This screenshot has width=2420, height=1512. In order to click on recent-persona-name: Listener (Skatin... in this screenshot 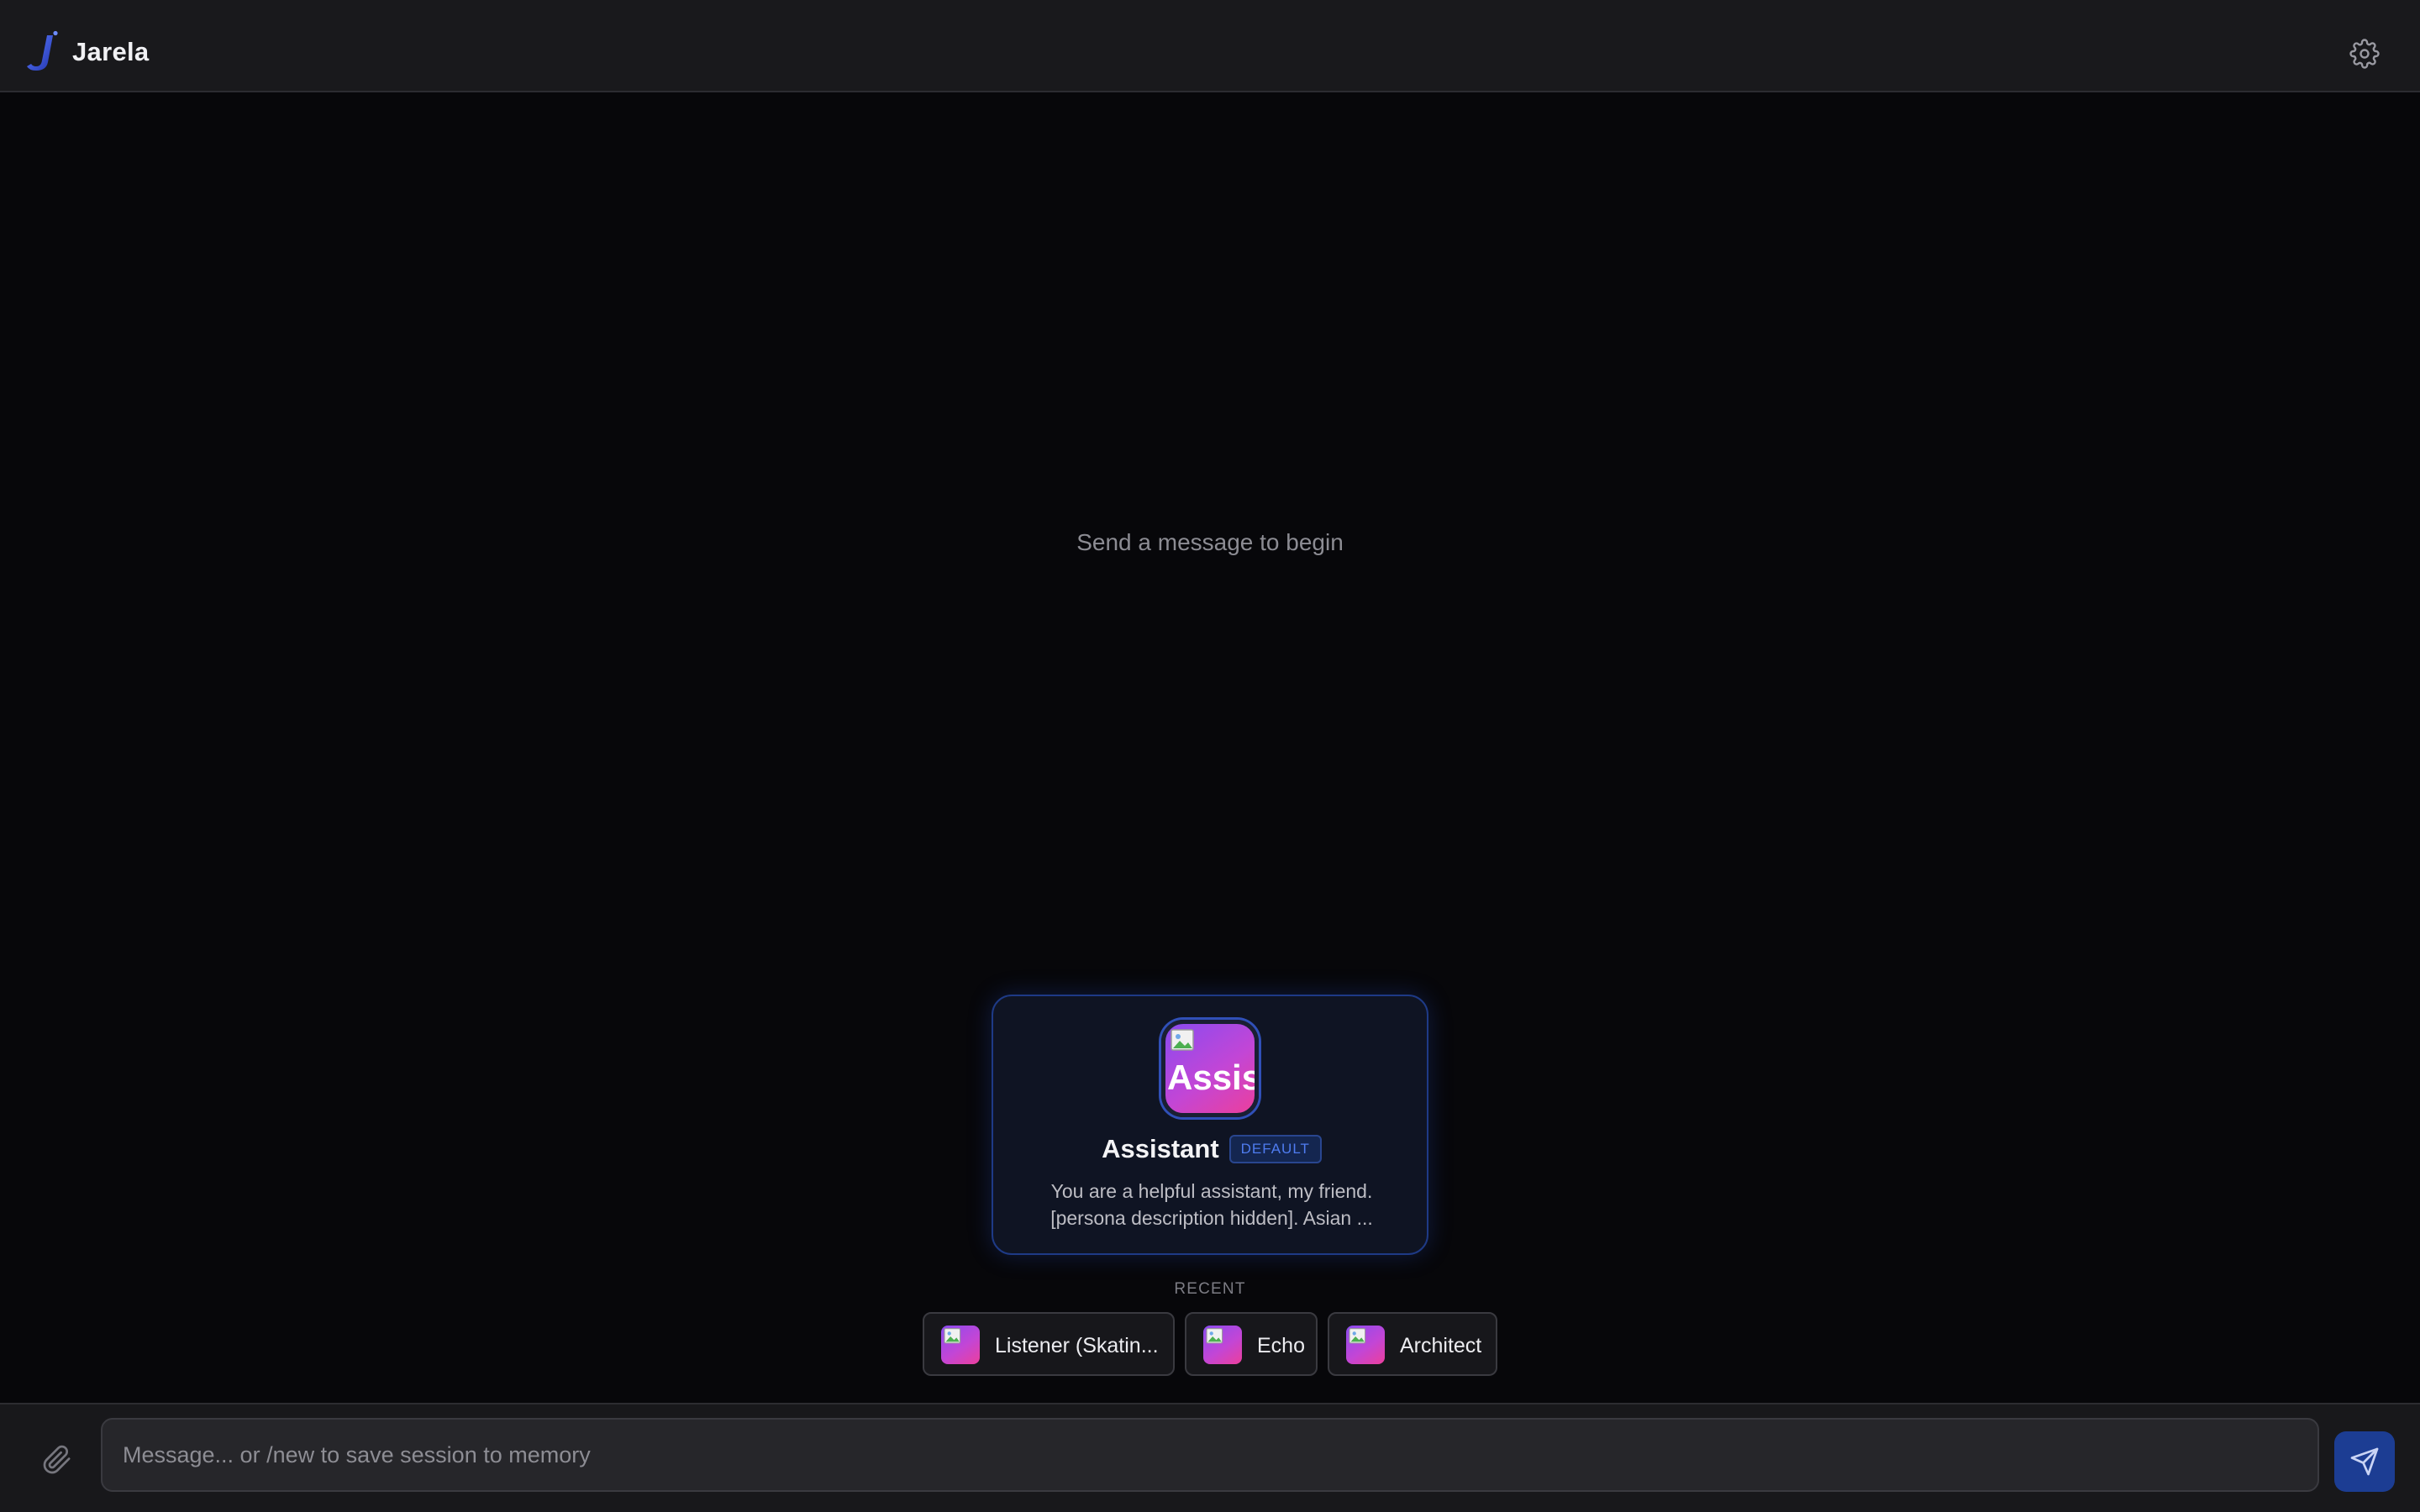, I will do `click(1077, 1345)`.